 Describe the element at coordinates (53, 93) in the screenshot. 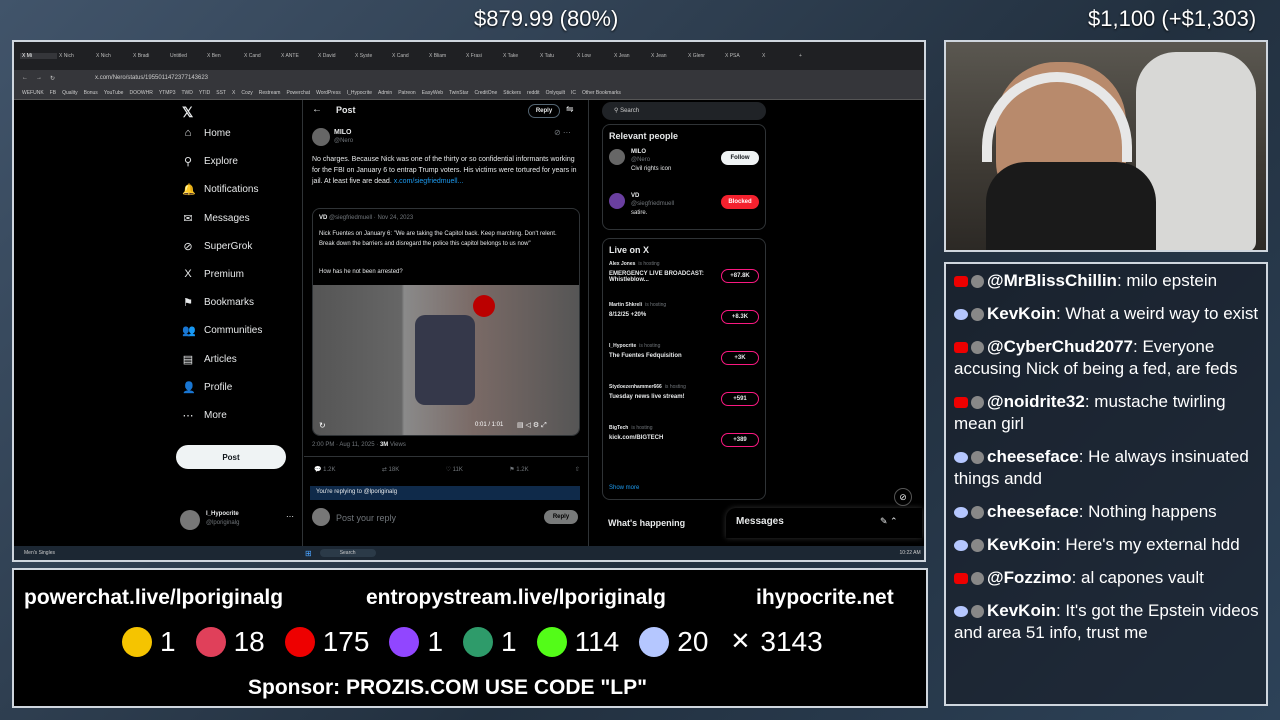

I see `bookmark-item: FB` at that location.